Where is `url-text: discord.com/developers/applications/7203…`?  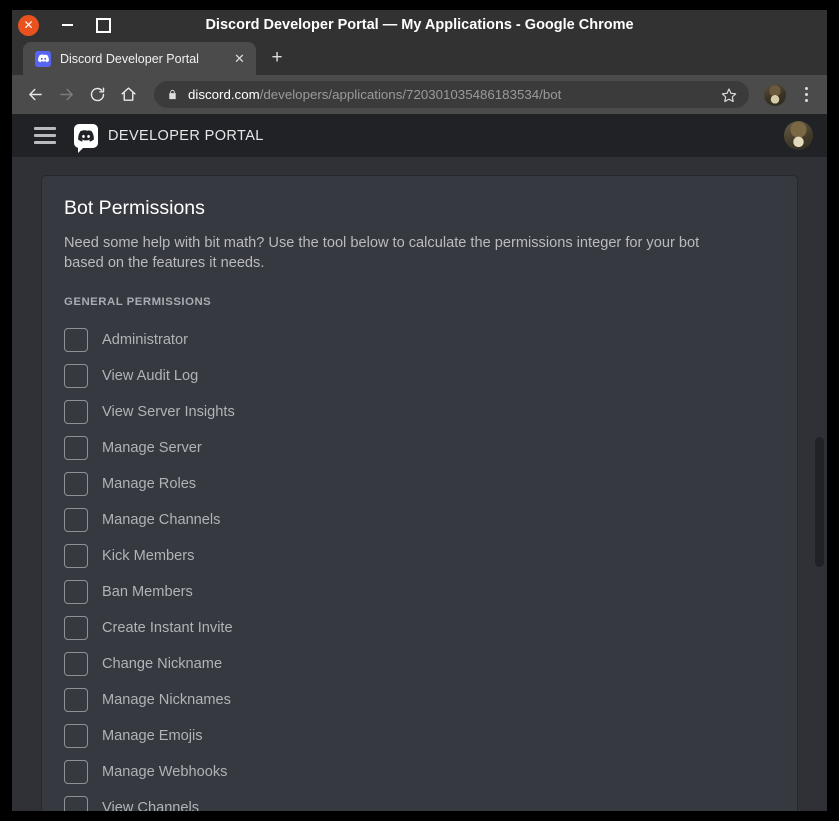
url-text: discord.com/developers/applications/7203… is located at coordinates (447, 94).